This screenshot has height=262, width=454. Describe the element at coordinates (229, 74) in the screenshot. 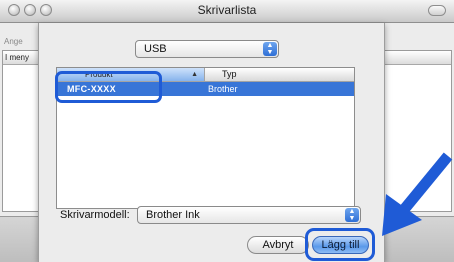

I see `column-header-type: Typ` at that location.